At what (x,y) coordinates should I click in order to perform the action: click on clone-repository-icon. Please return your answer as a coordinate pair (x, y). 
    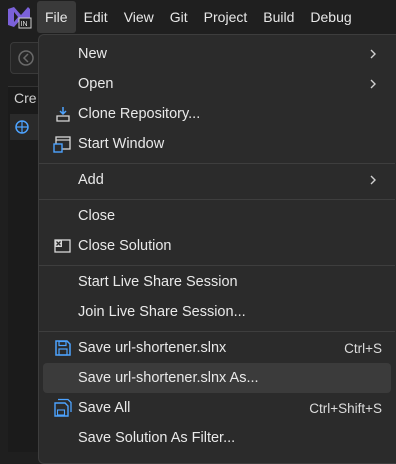
    Looking at the image, I should click on (63, 114).